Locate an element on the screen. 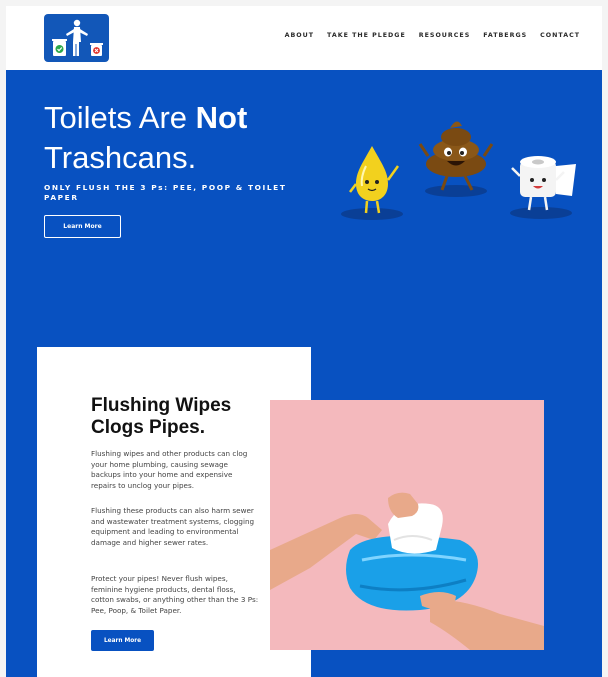 The image size is (608, 677). hero-learn-more-button: Learn More is located at coordinates (82, 226).